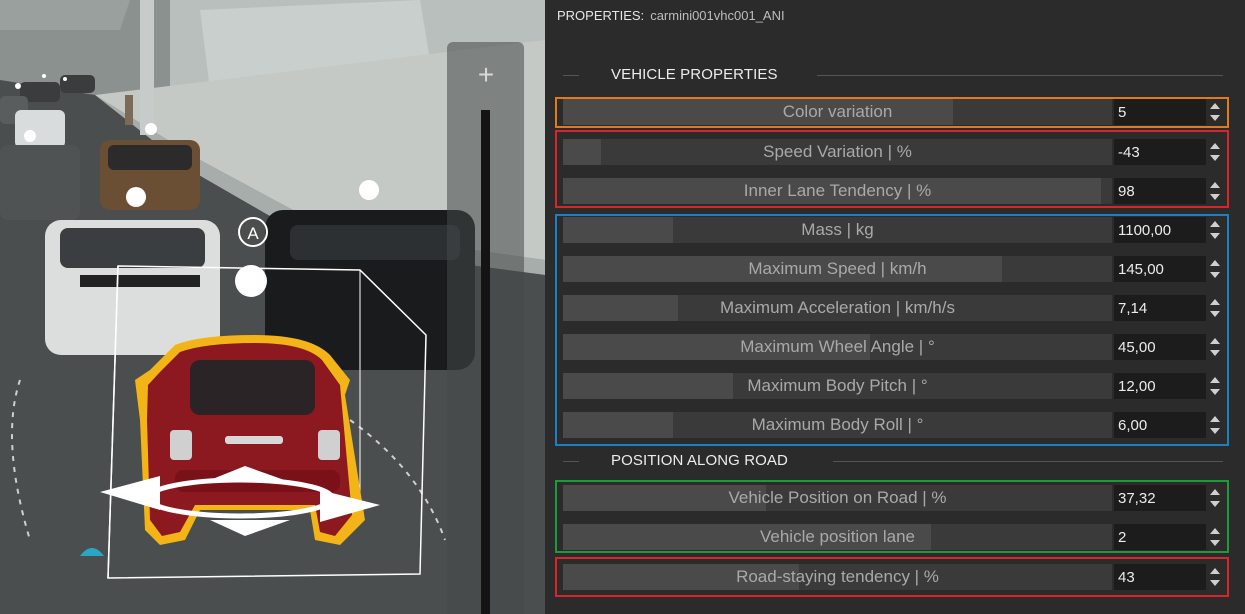  What do you see at coordinates (253, 232) in the screenshot?
I see `gizmo-a-handle: A` at bounding box center [253, 232].